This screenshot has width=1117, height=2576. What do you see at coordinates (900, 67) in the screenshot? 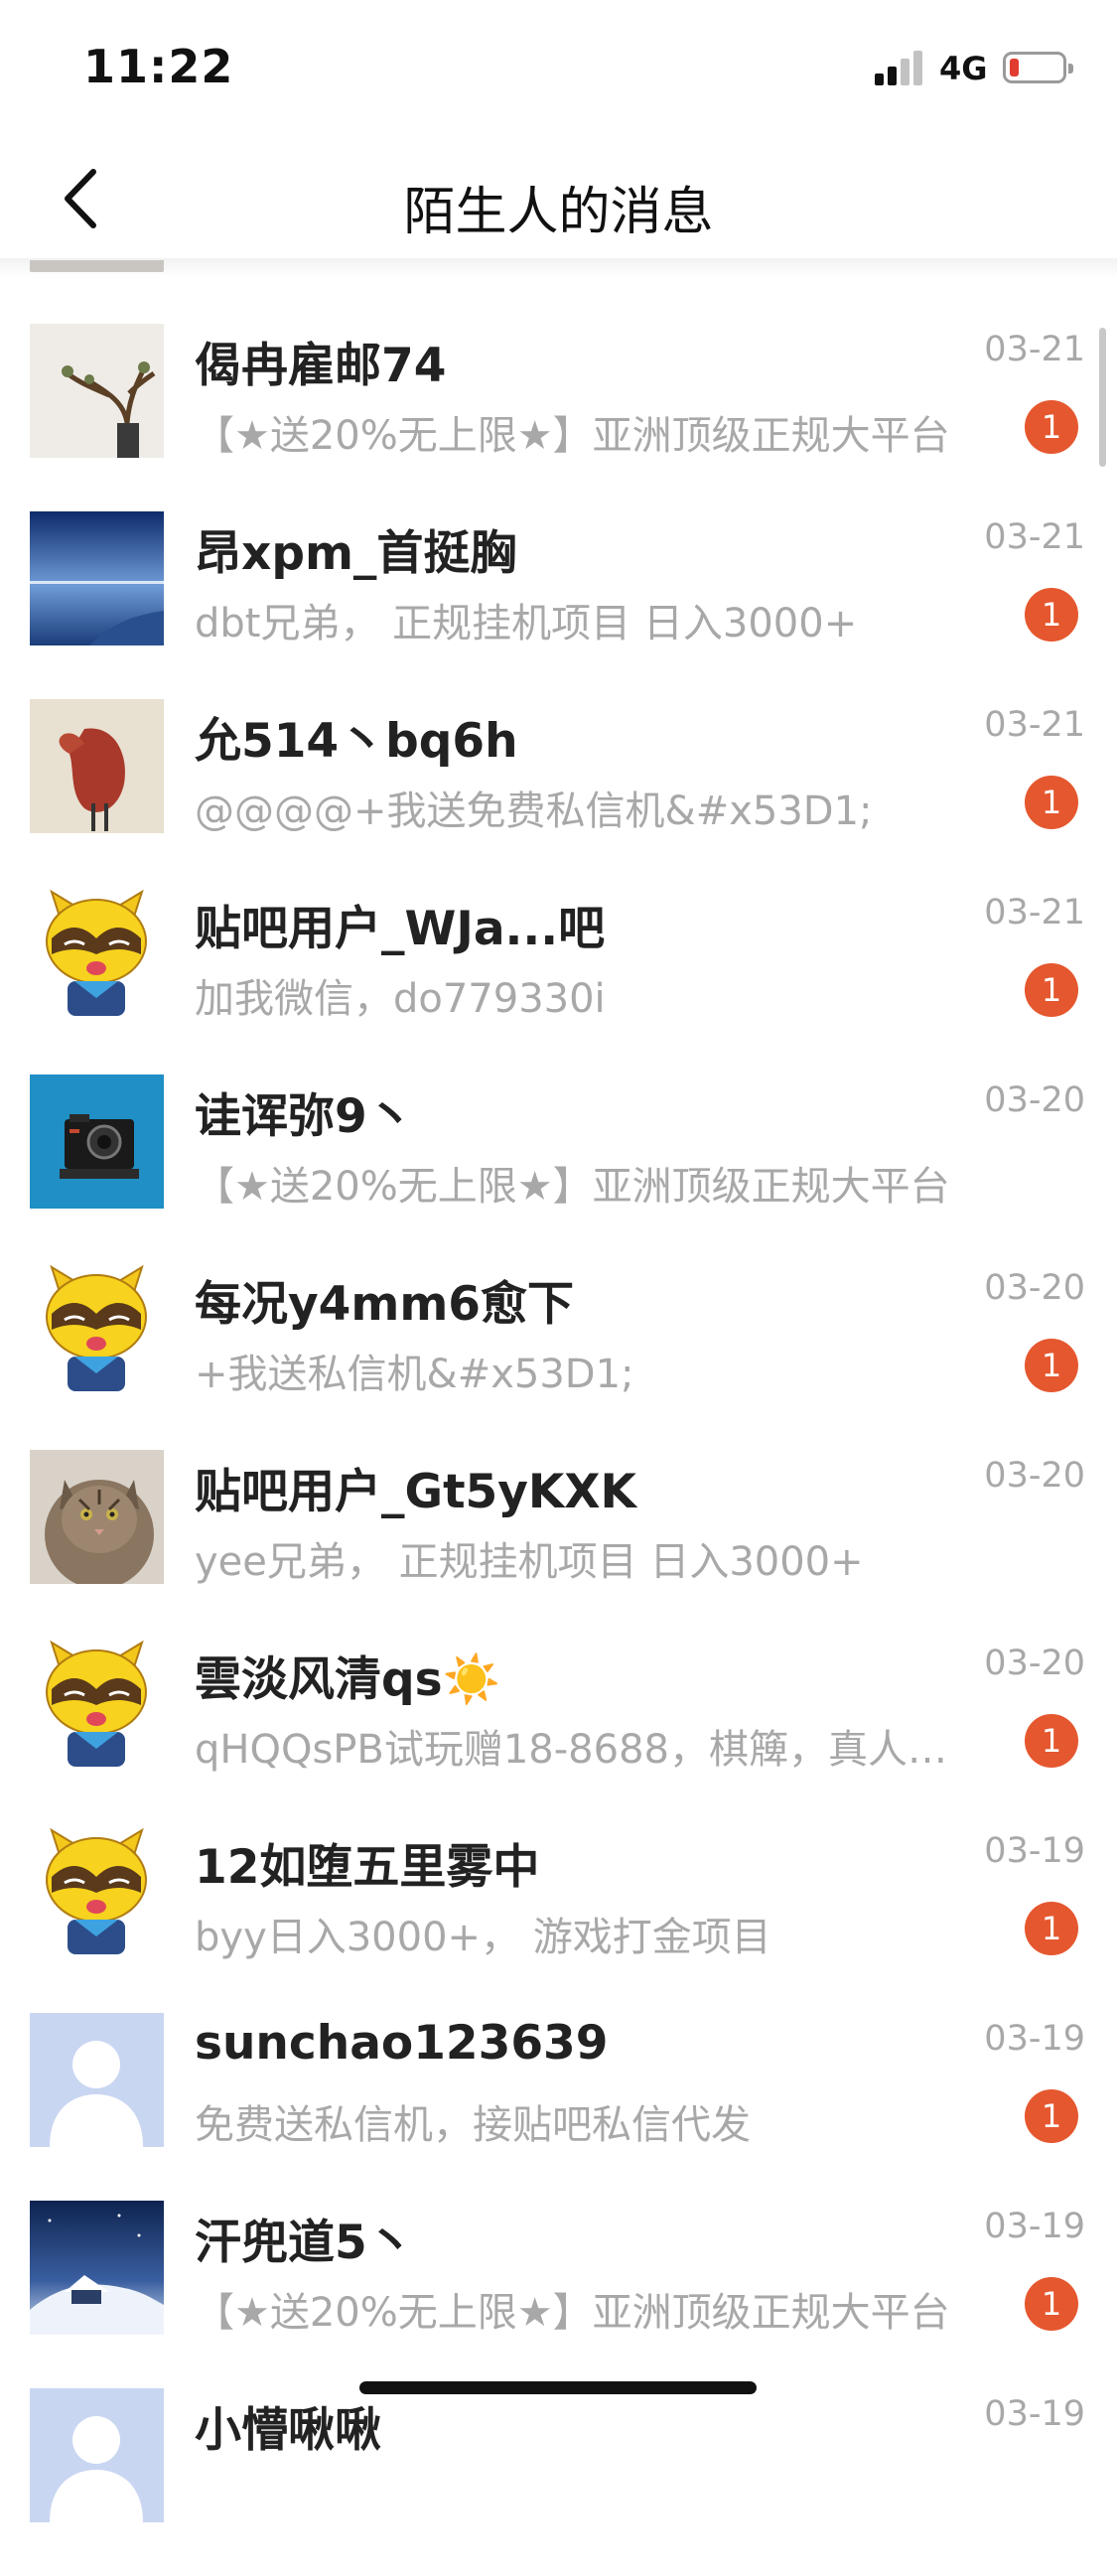
I see `signal-icon` at bounding box center [900, 67].